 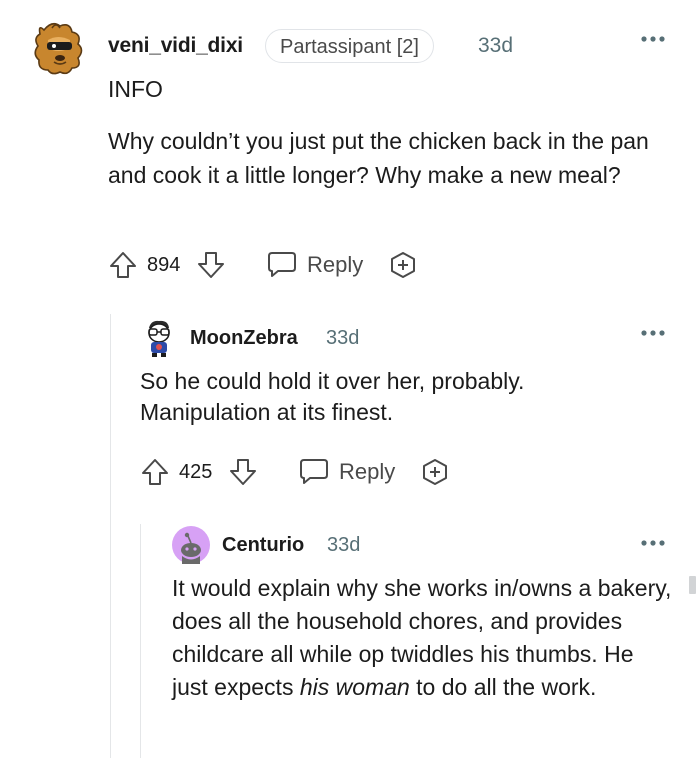 I want to click on comment-body-line: So he could hold it over her, probably., so click(x=332, y=381).